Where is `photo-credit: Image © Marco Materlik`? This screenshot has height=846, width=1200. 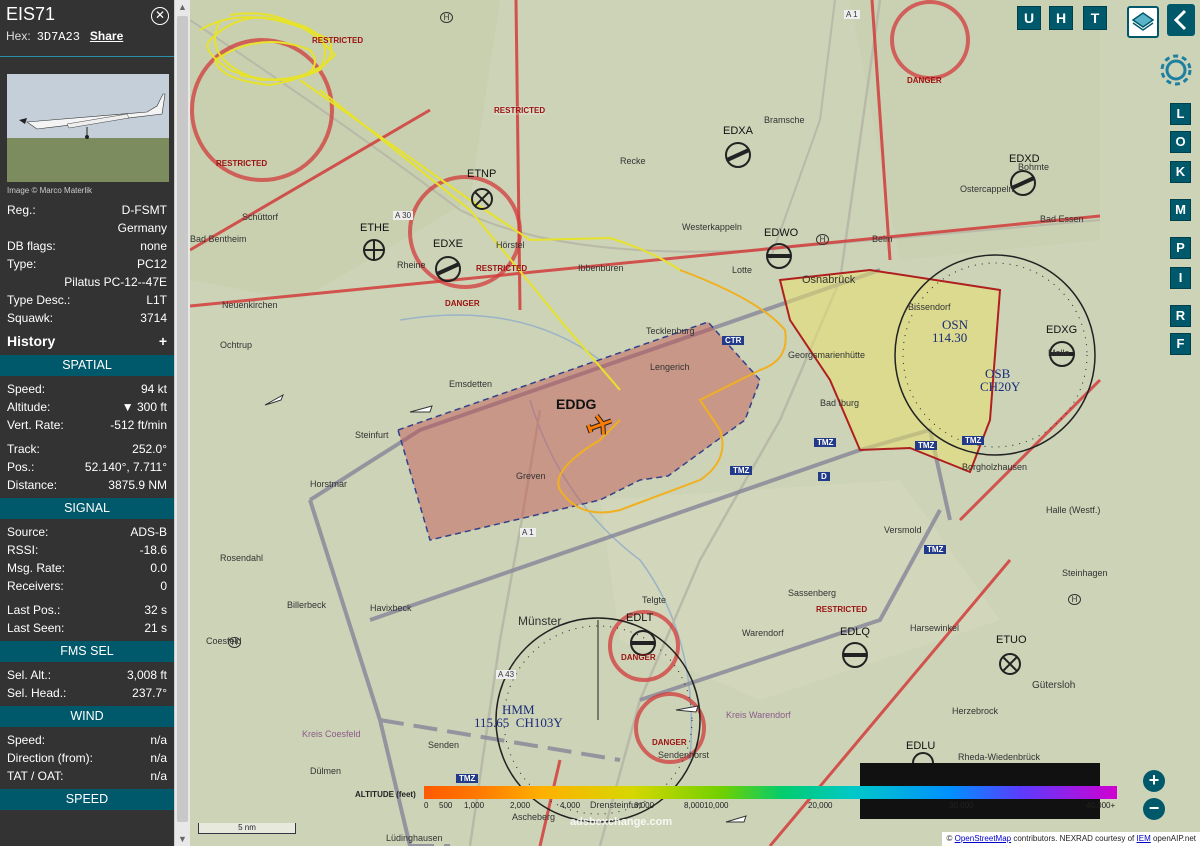
photo-credit: Image © Marco Materlik is located at coordinates (50, 190).